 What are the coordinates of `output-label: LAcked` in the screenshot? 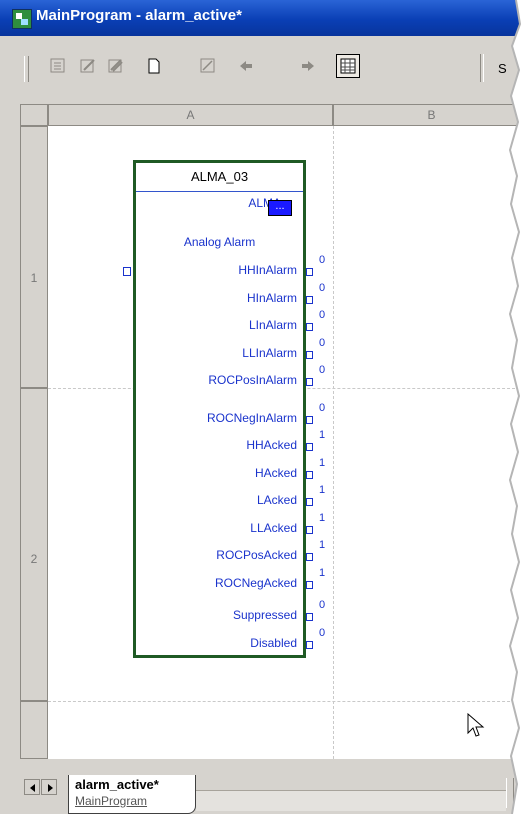 It's located at (276, 500).